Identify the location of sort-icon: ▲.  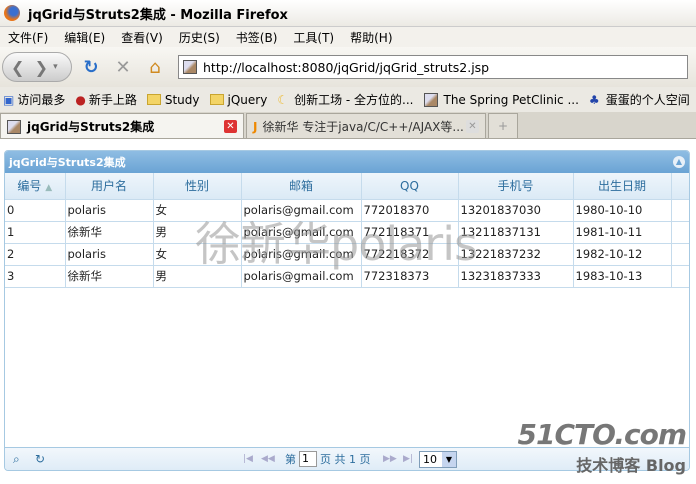
(48, 188).